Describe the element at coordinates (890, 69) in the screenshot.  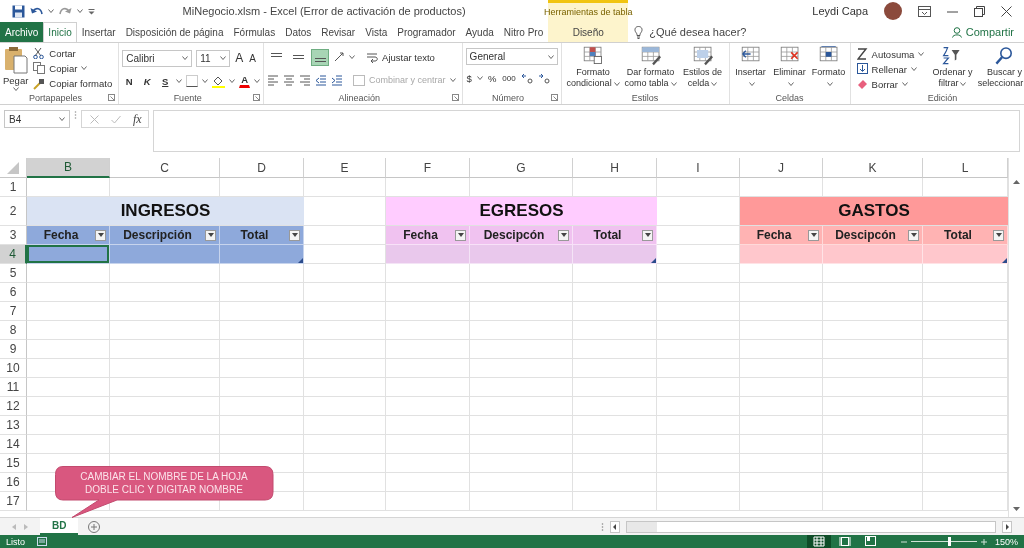
I see `fill-button: Rellenar` at that location.